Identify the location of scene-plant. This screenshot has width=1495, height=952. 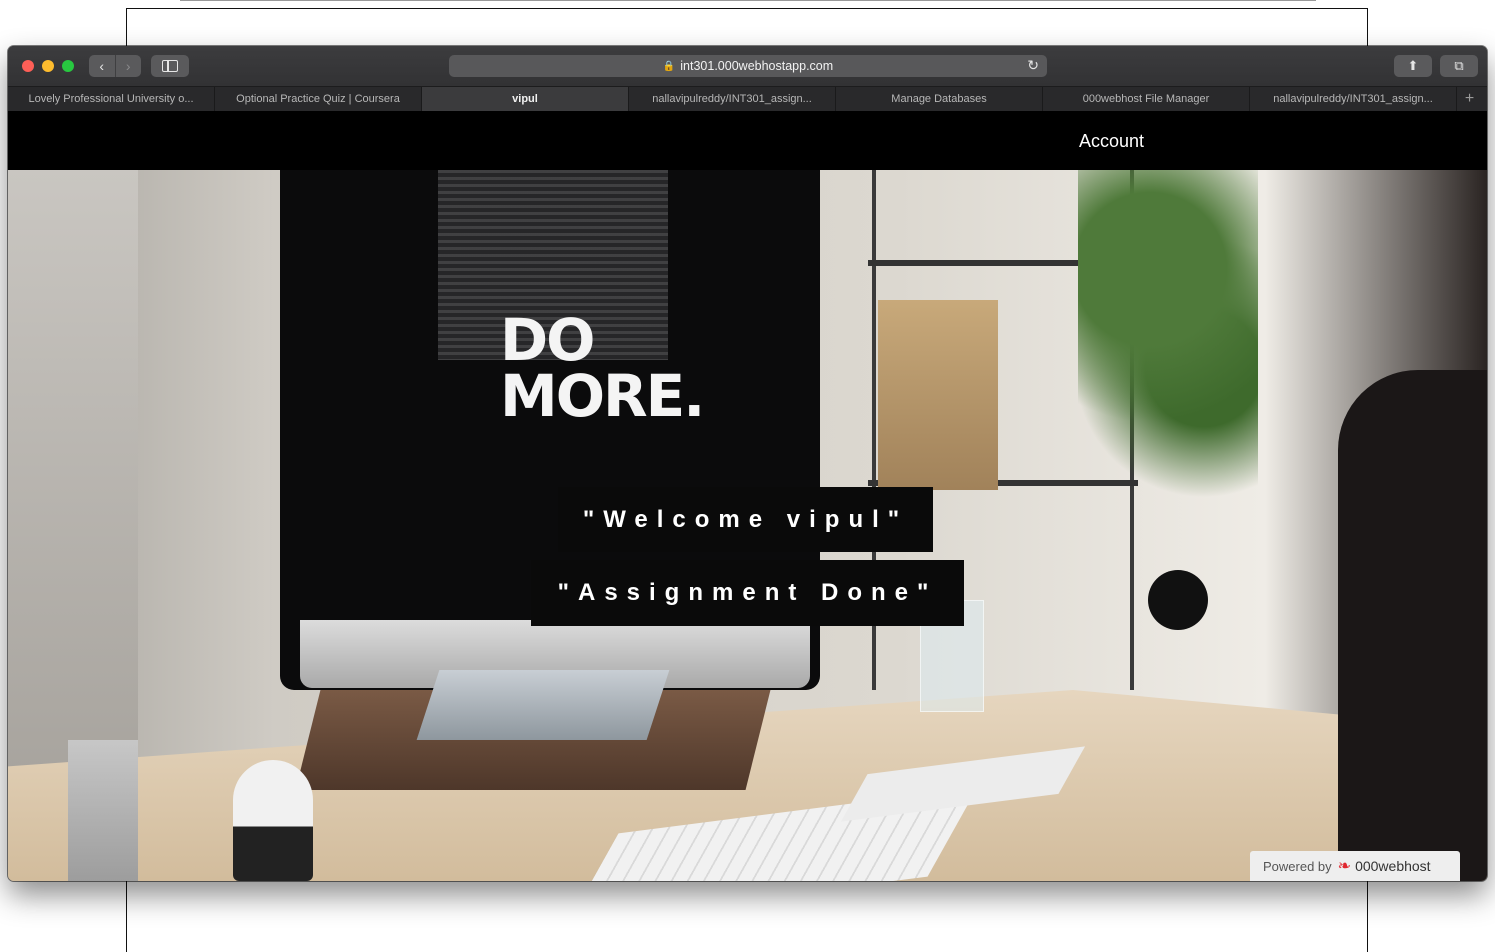
(1168, 335).